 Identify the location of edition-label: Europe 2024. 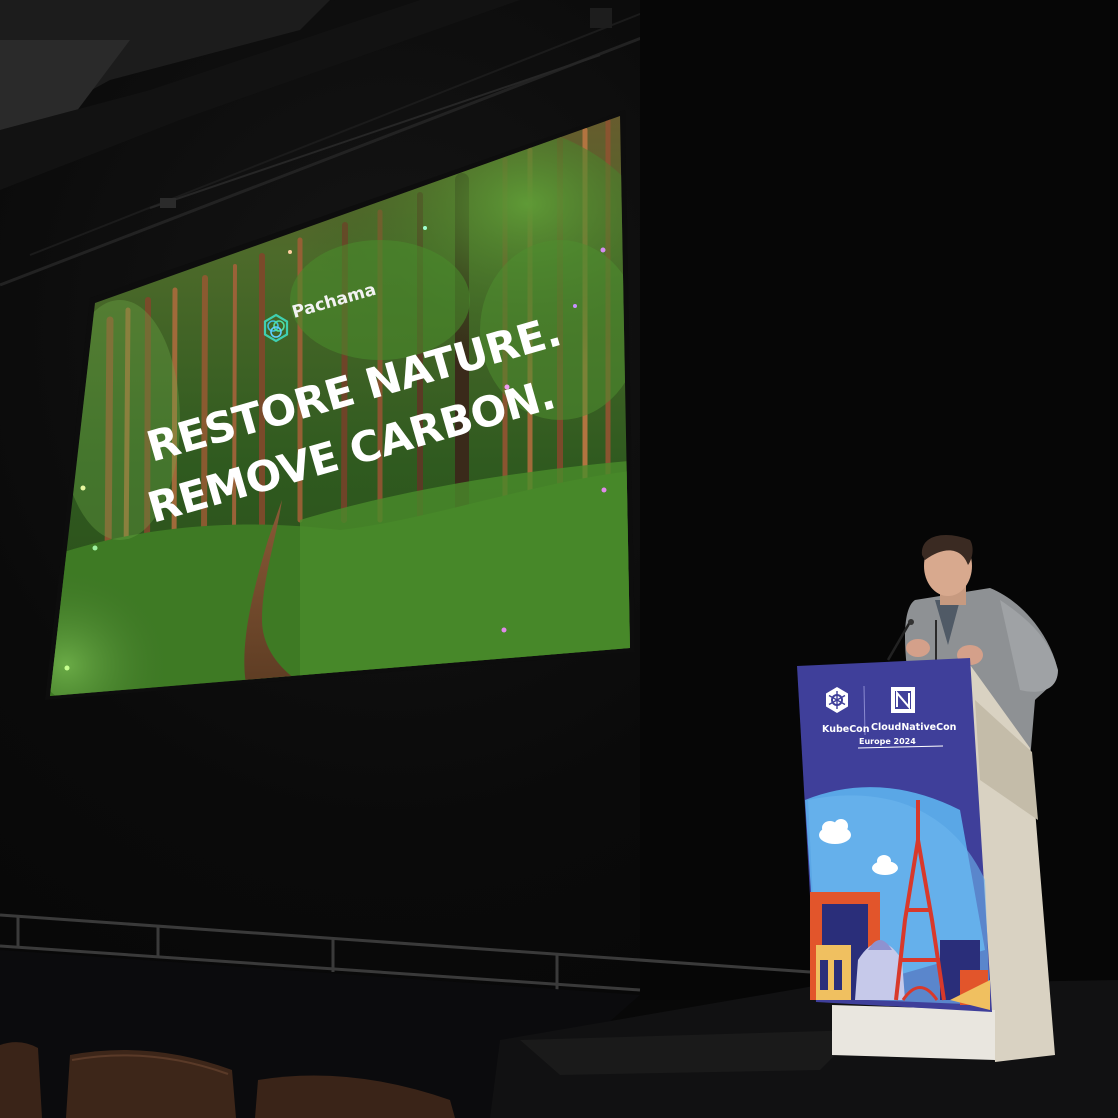
(887, 741).